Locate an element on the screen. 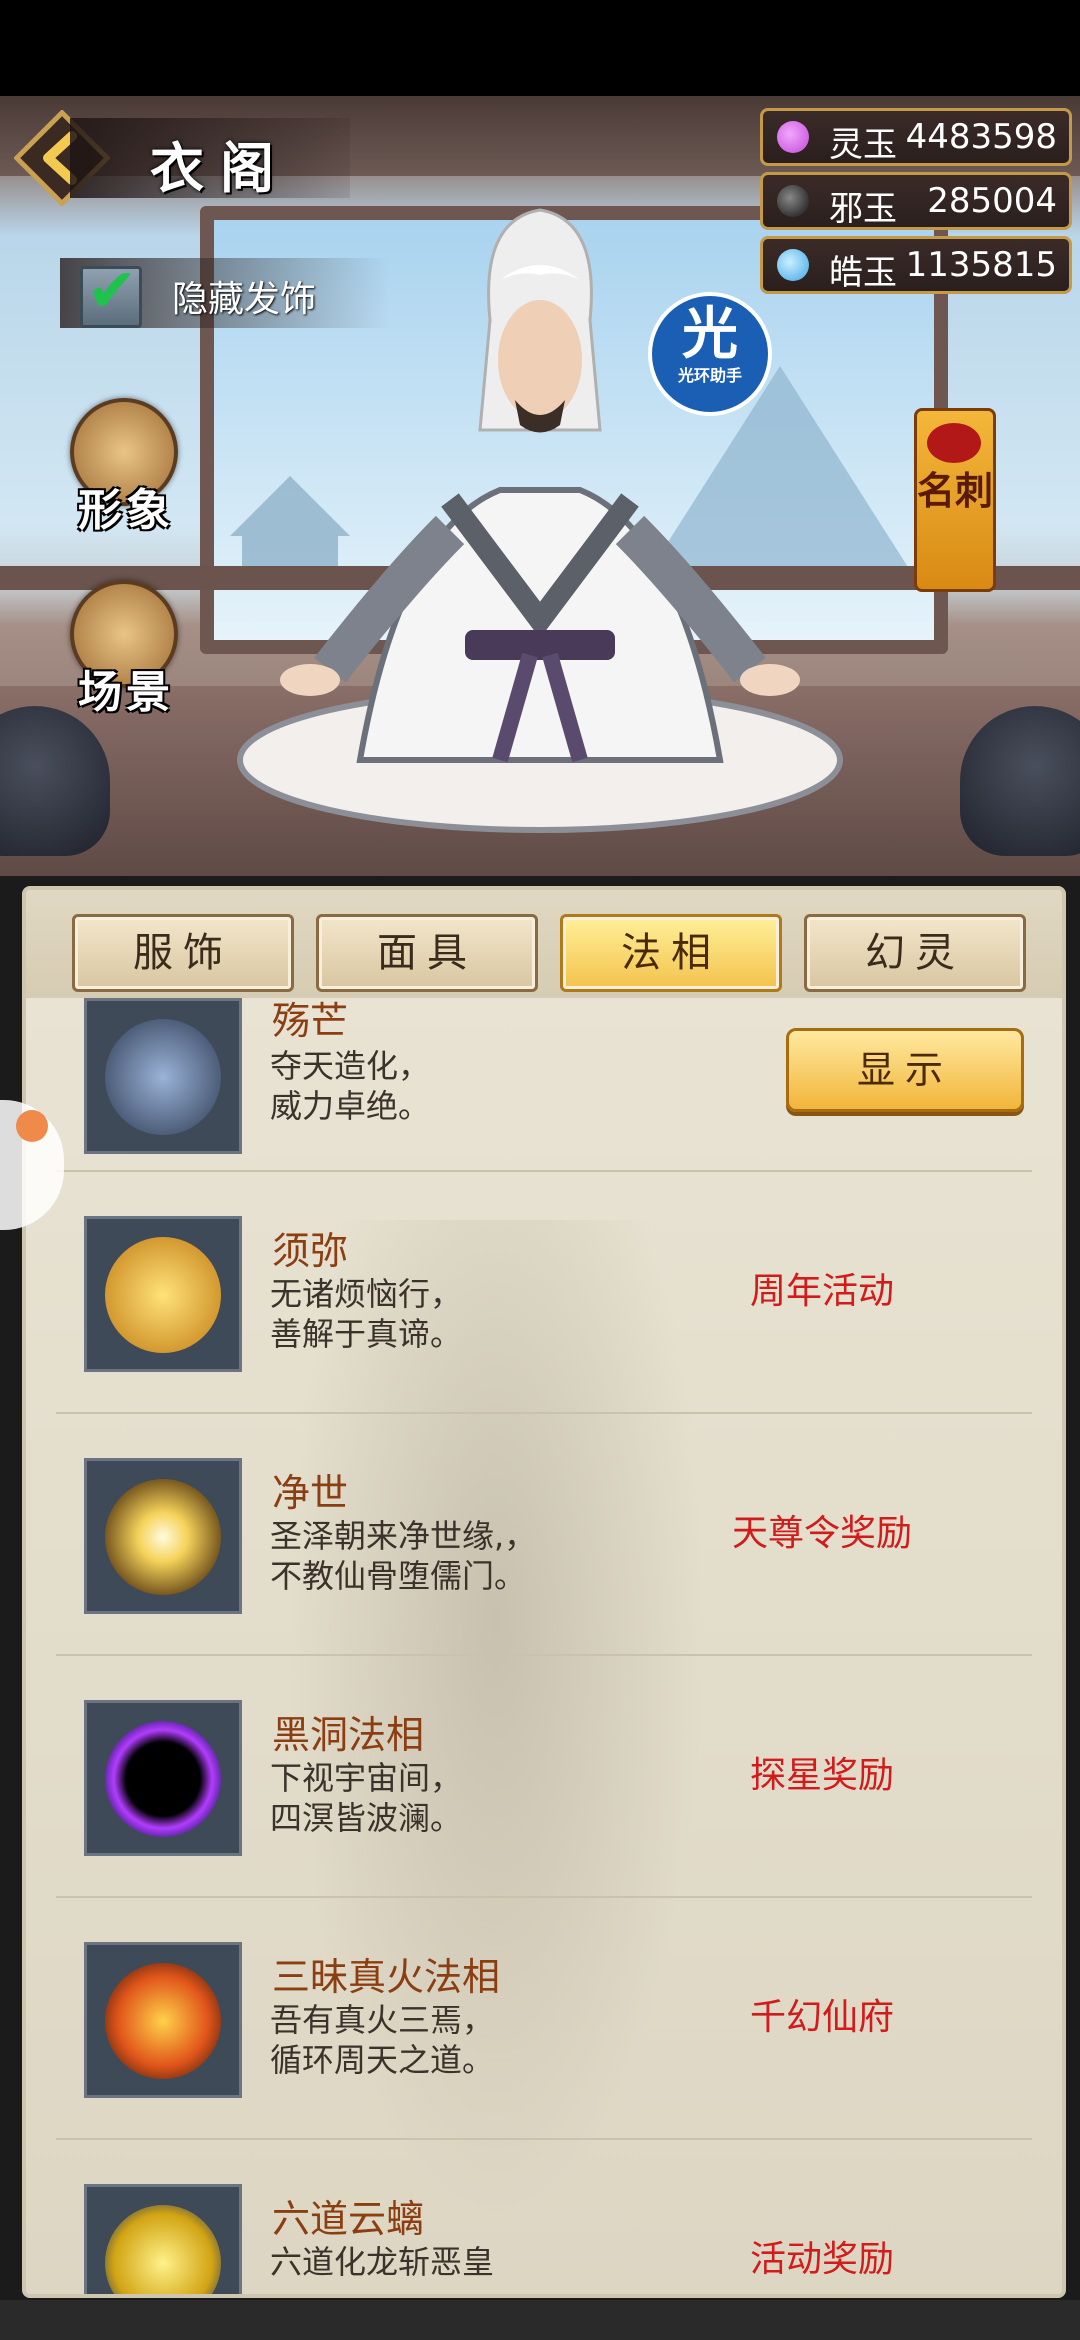  appearance-label: 形象 is located at coordinates (126, 510).